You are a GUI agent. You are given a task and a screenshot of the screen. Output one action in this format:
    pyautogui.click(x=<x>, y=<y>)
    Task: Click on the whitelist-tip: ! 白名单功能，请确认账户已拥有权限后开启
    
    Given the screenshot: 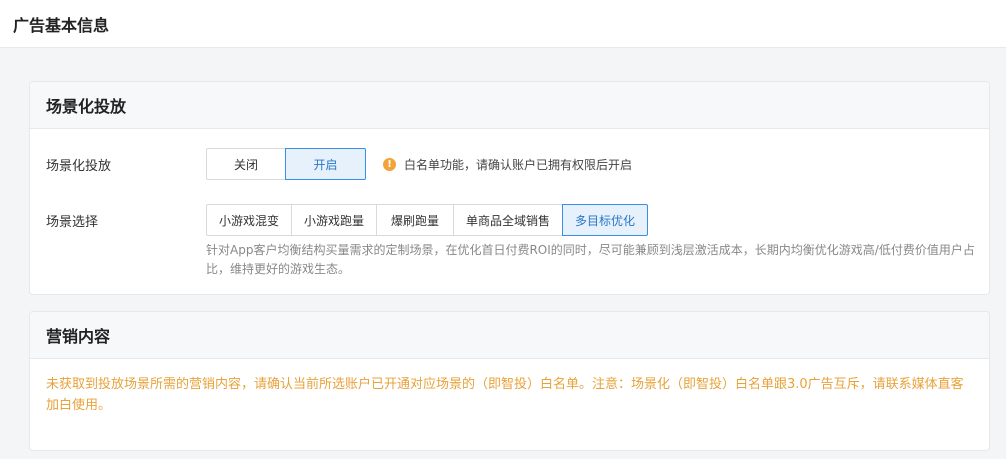 What is the action you would take?
    pyautogui.click(x=507, y=164)
    